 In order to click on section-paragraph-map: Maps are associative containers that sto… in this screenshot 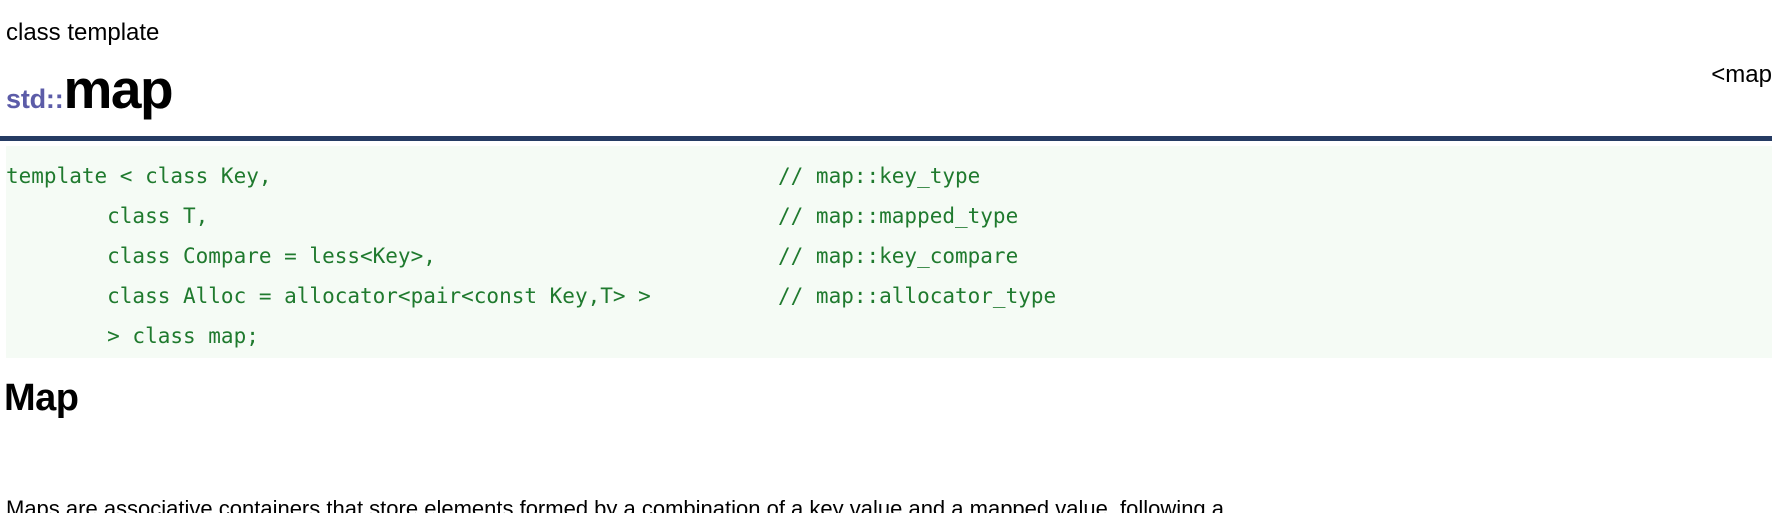, I will do `click(615, 504)`.